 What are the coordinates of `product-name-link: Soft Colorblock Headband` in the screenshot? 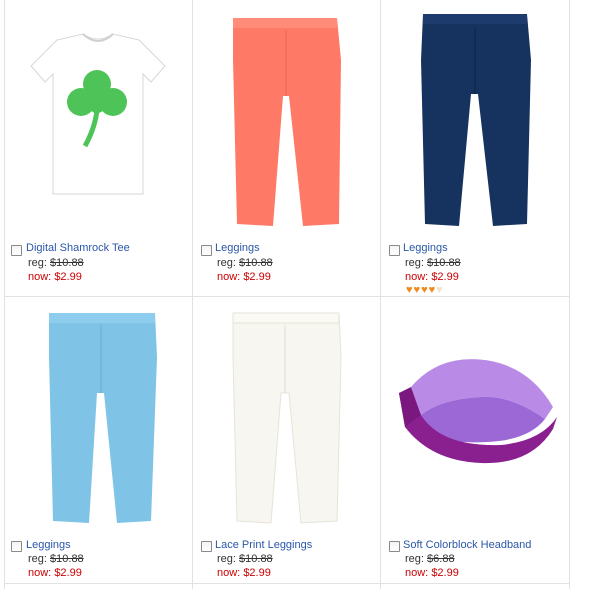 It's located at (467, 545).